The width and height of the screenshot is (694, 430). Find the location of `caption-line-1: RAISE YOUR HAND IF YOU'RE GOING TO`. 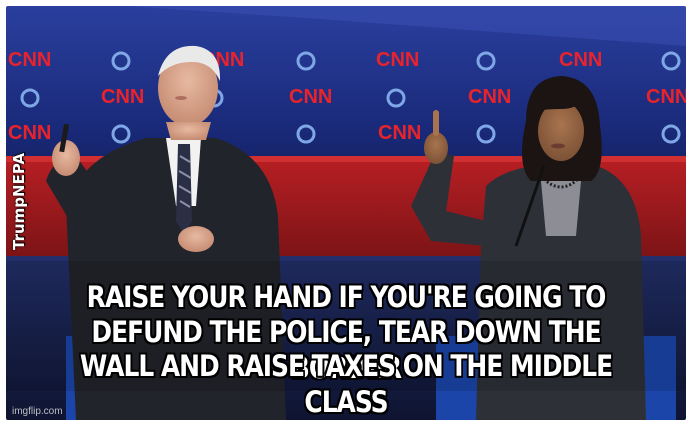

caption-line-1: RAISE YOUR HAND IF YOU'RE GOING TO is located at coordinates (346, 297).